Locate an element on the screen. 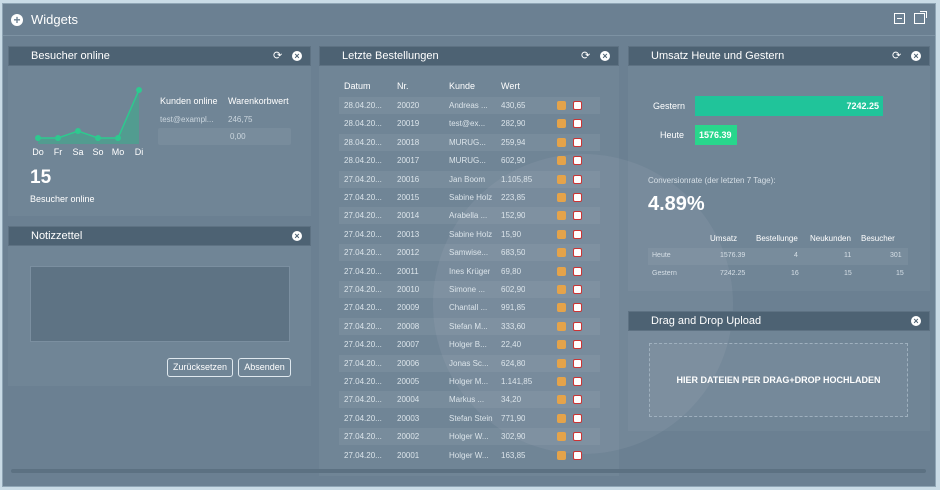 The width and height of the screenshot is (940, 490). recent-orders-header: Letzte Bestellungen ⟳ × is located at coordinates (469, 56).